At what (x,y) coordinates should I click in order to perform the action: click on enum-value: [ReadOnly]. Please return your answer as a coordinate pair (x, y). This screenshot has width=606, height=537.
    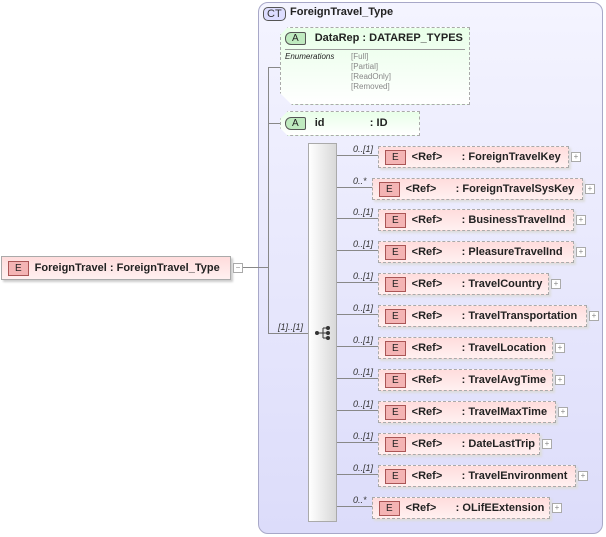
    Looking at the image, I should click on (371, 76).